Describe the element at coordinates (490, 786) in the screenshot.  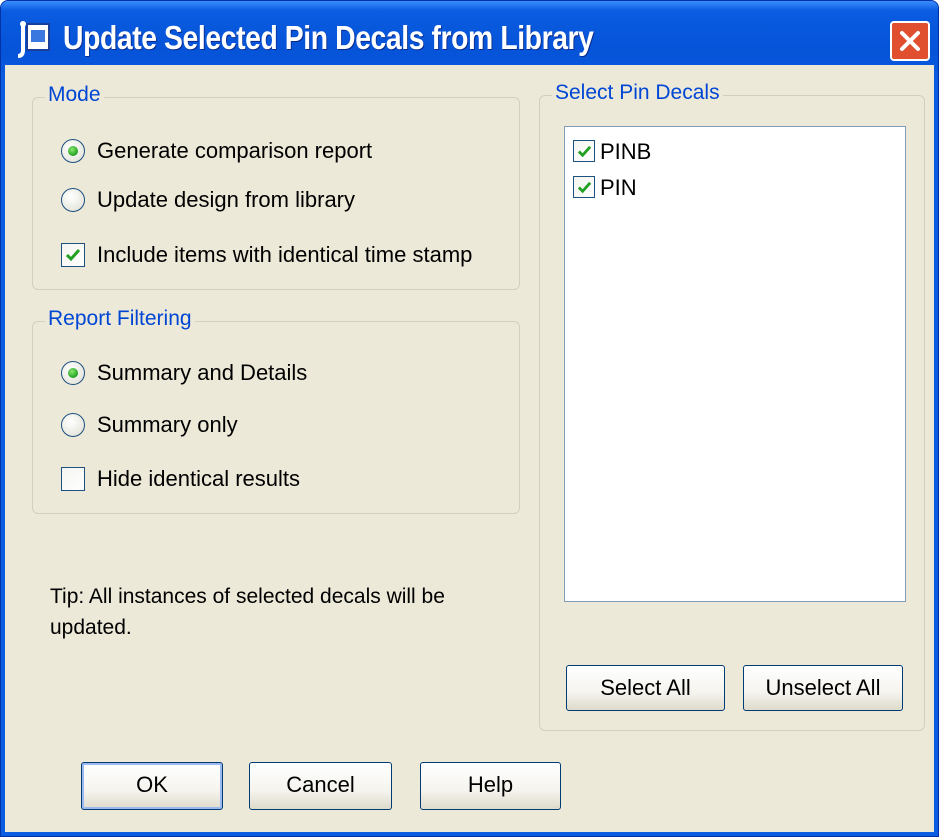
I see `help-button: Help` at that location.